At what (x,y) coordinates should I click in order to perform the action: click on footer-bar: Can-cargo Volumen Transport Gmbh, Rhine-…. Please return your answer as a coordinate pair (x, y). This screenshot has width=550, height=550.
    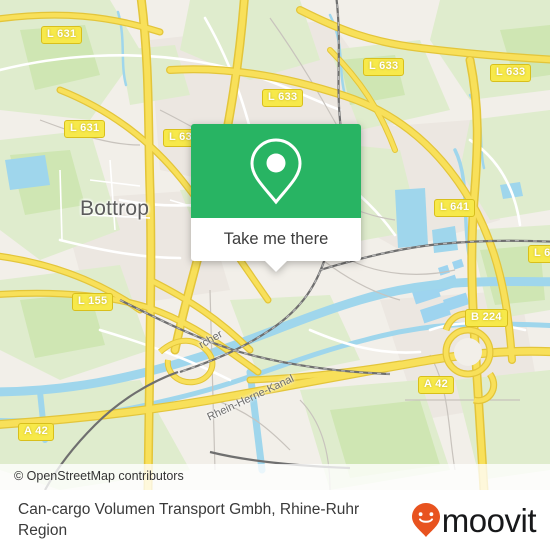
    Looking at the image, I should click on (275, 520).